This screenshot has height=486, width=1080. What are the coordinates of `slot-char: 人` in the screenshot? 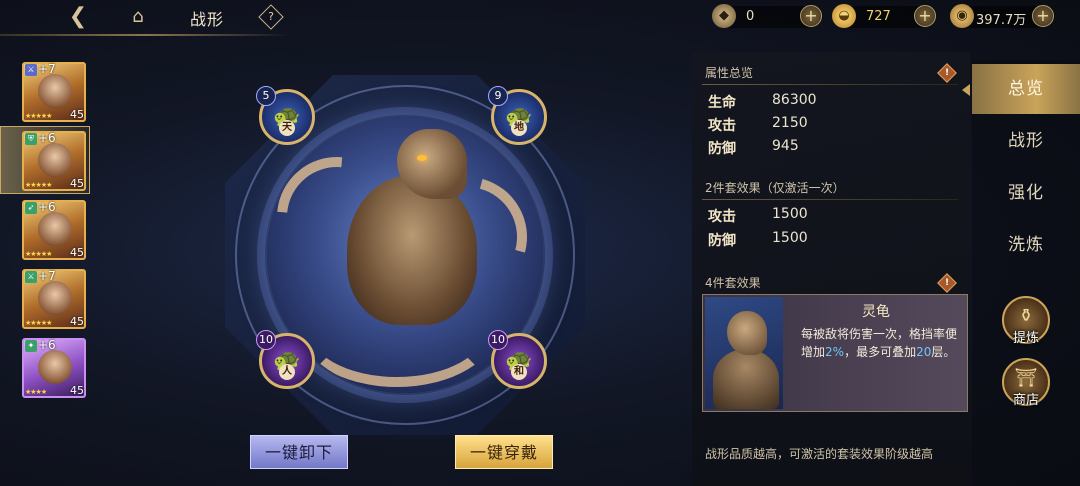 It's located at (287, 372).